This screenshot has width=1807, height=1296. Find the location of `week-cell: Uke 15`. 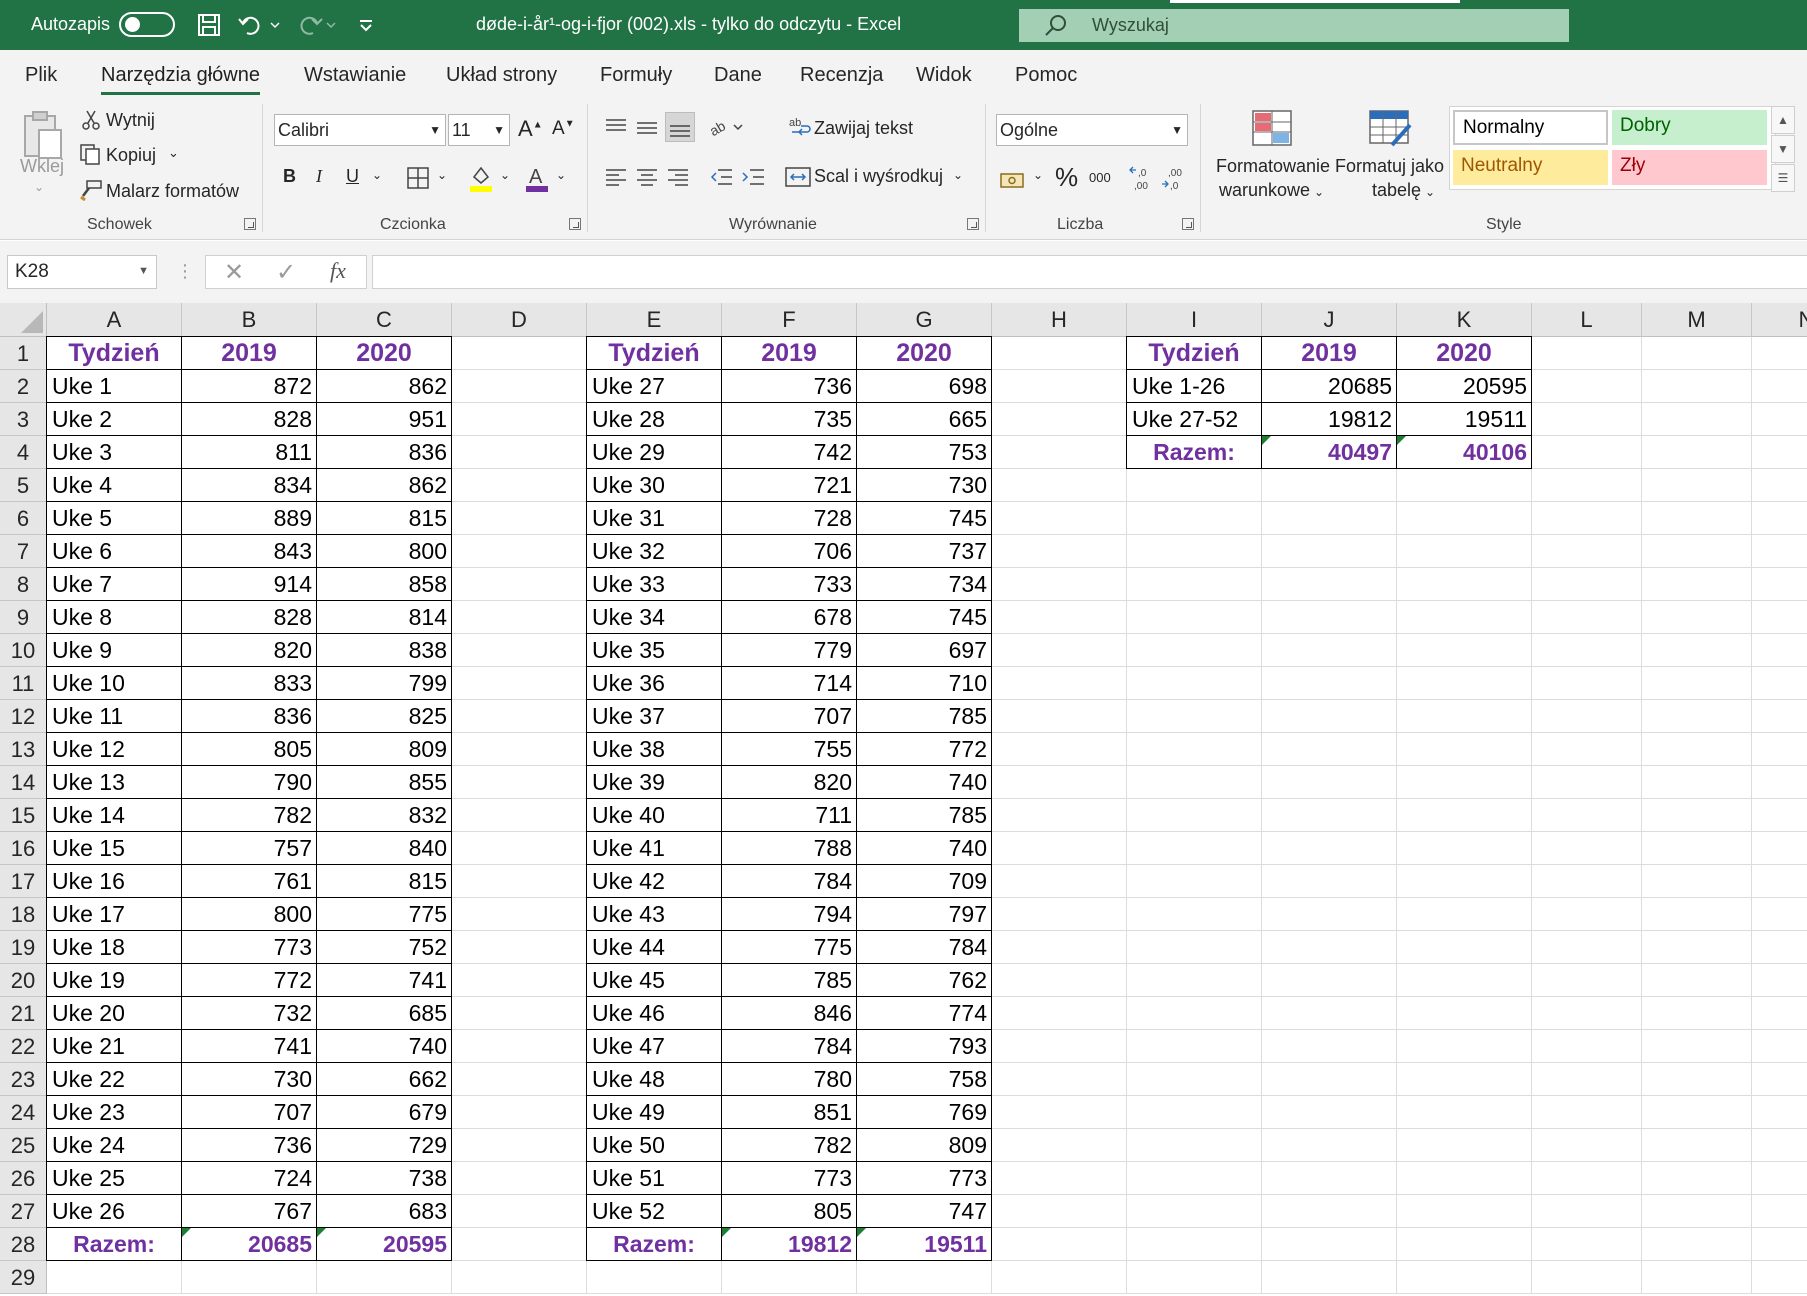

week-cell: Uke 15 is located at coordinates (114, 848).